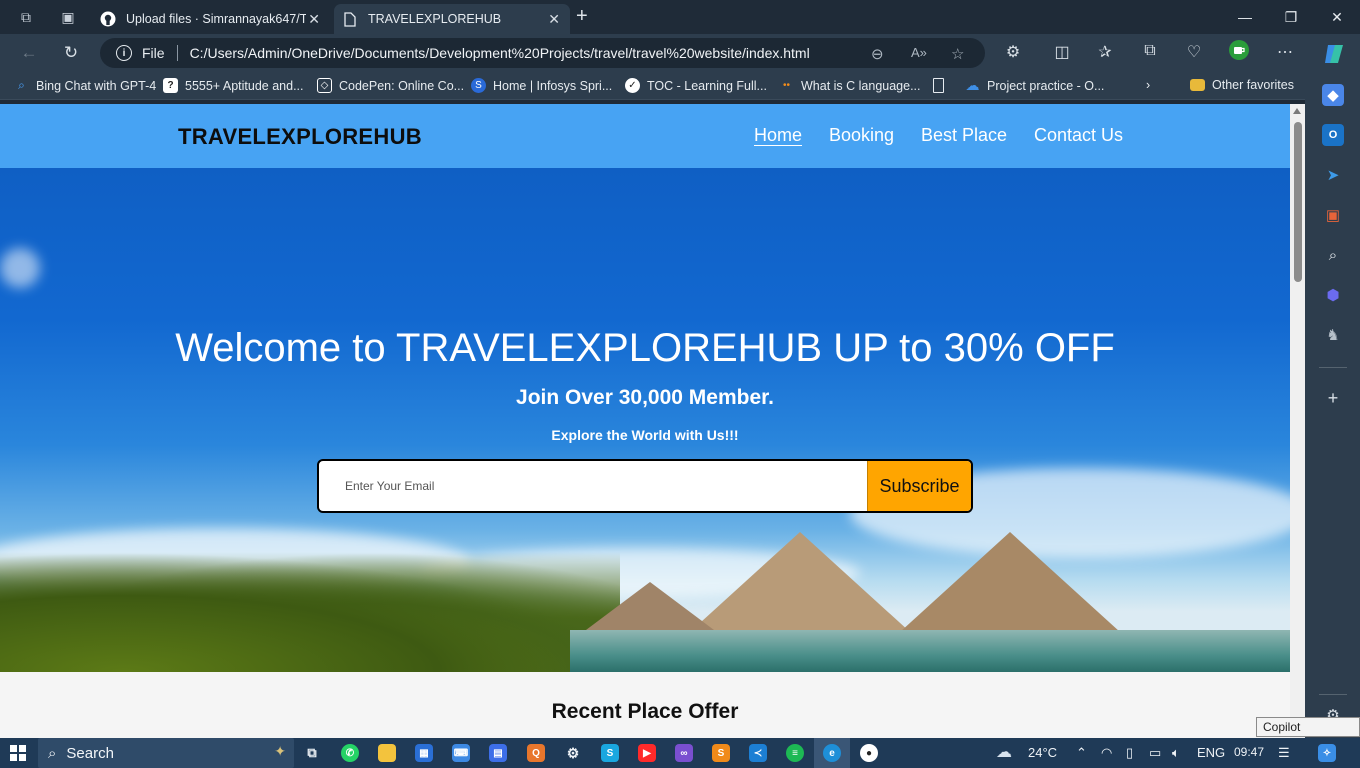 The width and height of the screenshot is (1360, 768). Describe the element at coordinates (1013, 52) in the screenshot. I see `extensions-icon: ⚙` at that location.